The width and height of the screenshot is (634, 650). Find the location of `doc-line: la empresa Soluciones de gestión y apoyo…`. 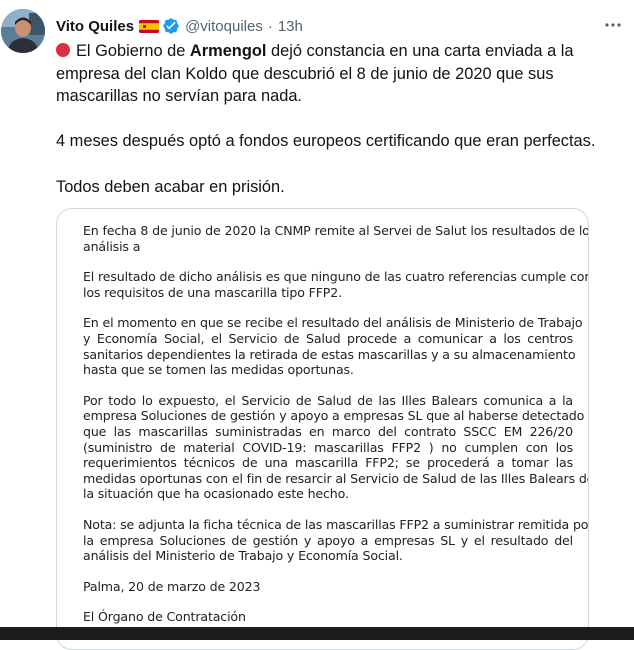

doc-line: la empresa Soluciones de gestión y apoyo… is located at coordinates (328, 540).